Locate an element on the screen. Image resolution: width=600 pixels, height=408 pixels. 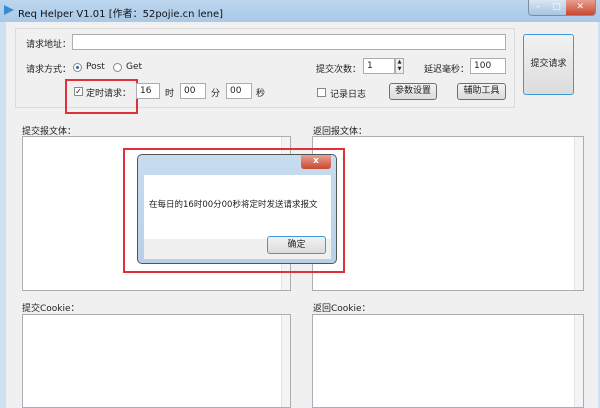
get-label: Get is located at coordinates (134, 67).